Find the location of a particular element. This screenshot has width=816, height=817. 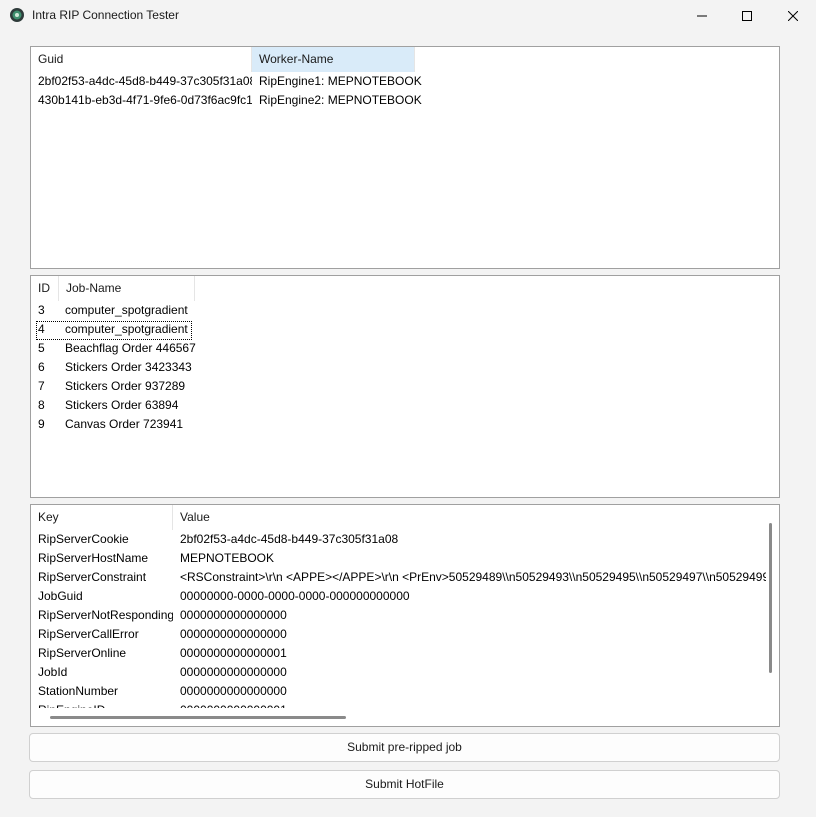

job-row-id: 7 is located at coordinates (45, 386).